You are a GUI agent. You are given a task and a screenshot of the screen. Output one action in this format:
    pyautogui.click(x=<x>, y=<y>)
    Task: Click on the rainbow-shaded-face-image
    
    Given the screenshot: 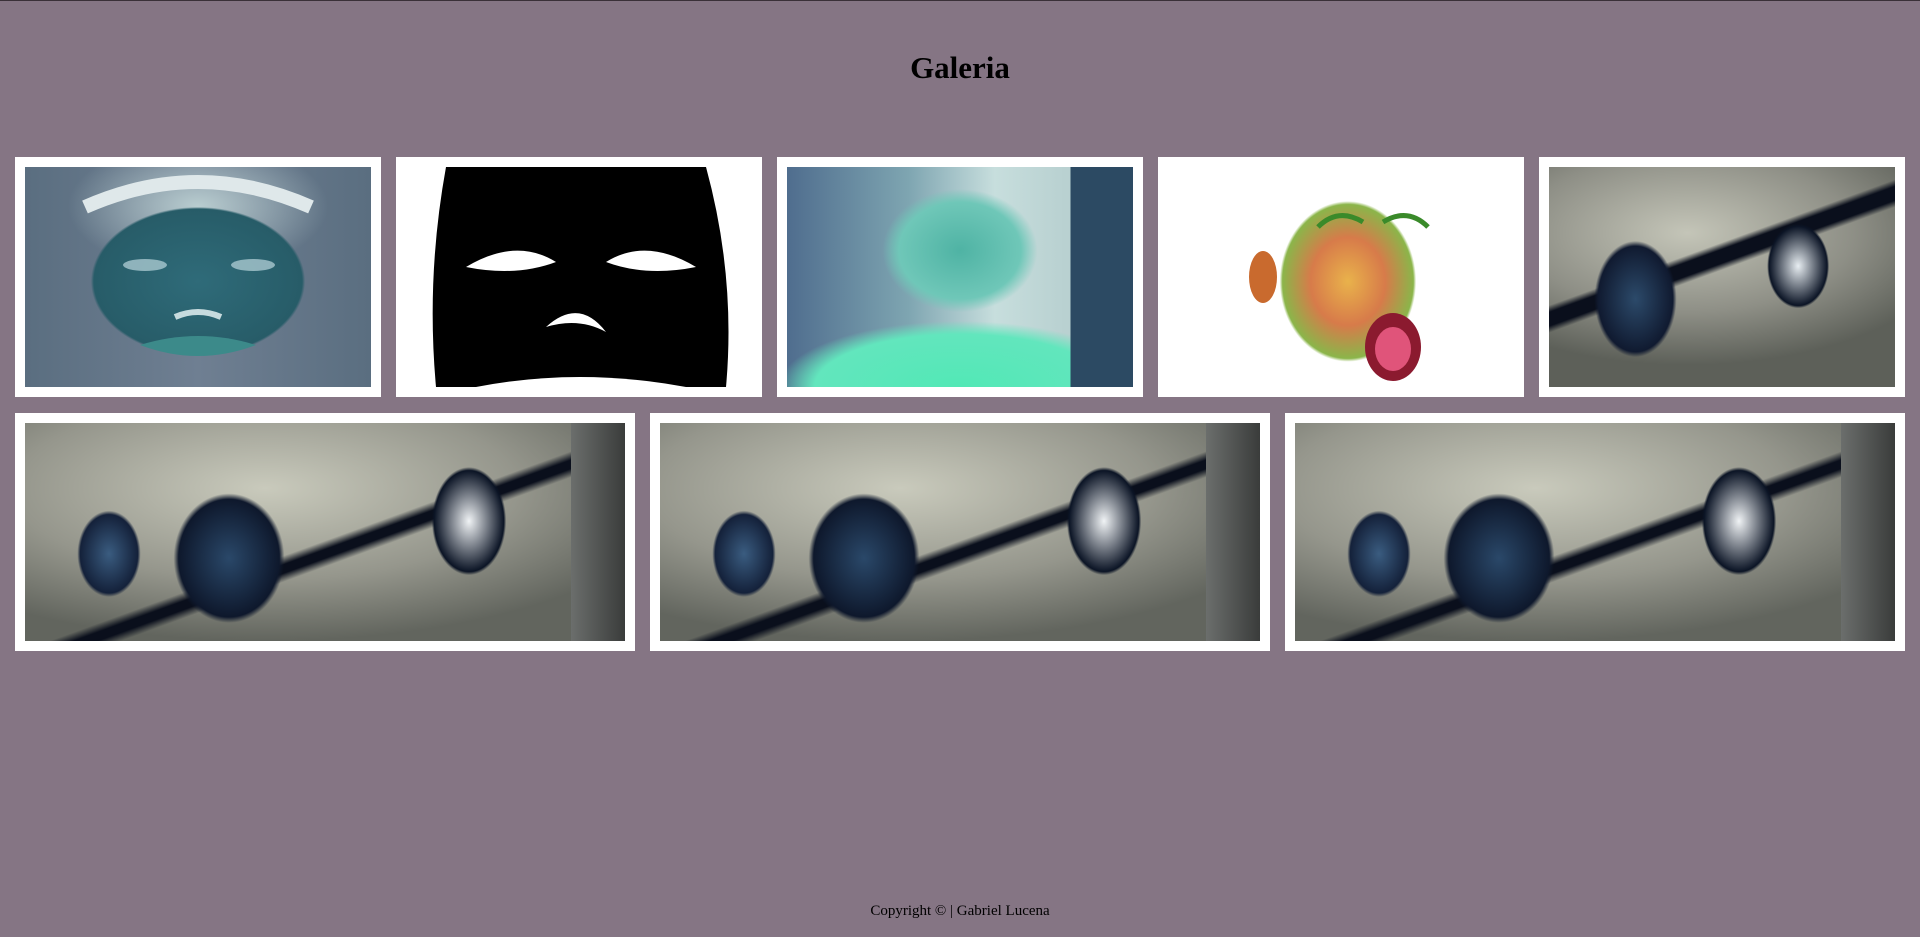 What is the action you would take?
    pyautogui.click(x=1341, y=277)
    